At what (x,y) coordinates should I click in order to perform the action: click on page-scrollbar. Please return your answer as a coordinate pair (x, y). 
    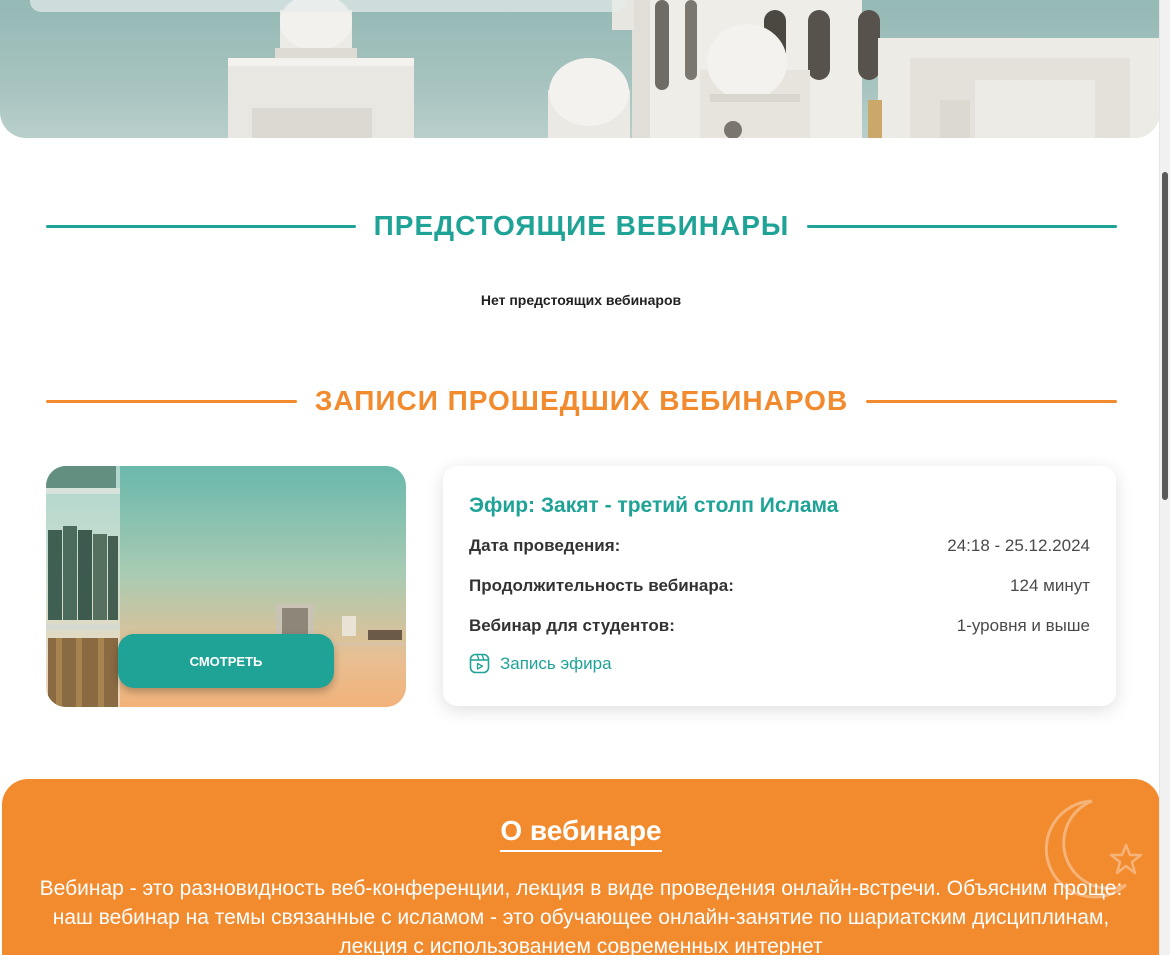
    Looking at the image, I should click on (1164, 477).